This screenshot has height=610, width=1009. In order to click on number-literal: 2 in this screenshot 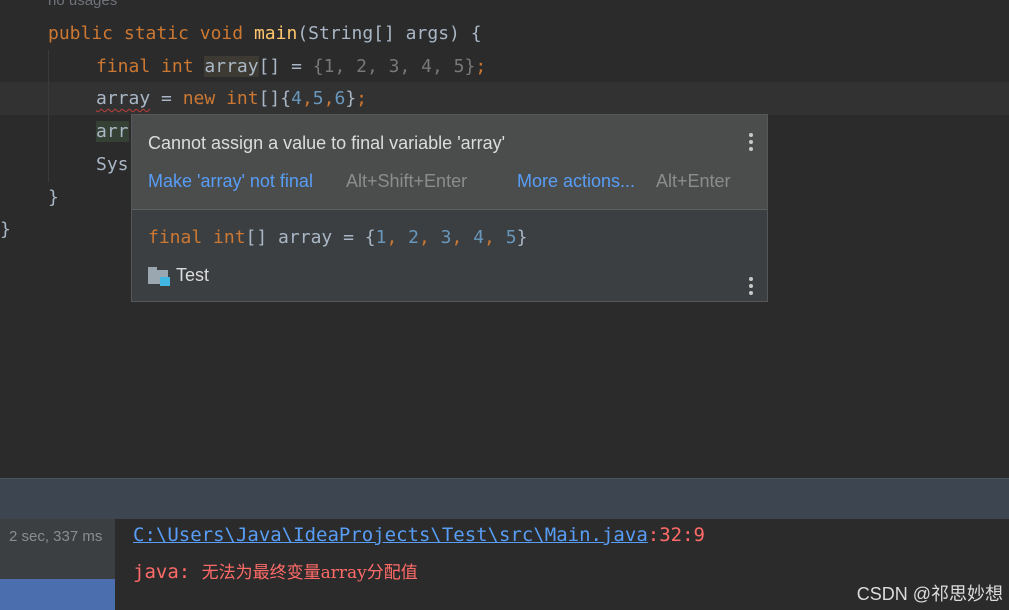, I will do `click(413, 237)`.